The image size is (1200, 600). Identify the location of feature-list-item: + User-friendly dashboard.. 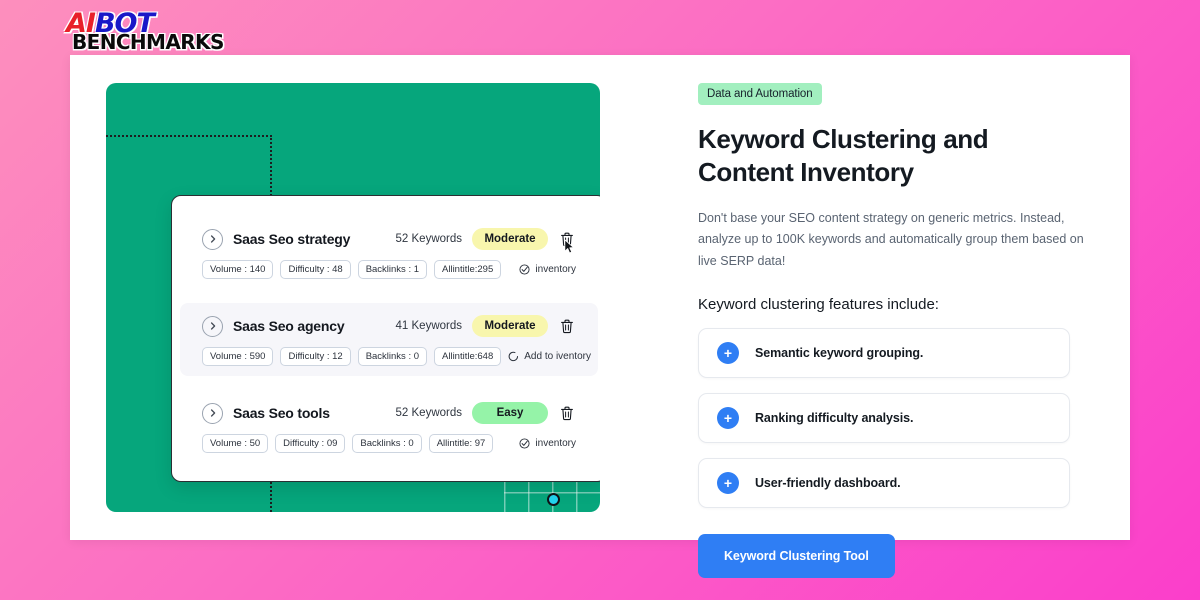
(884, 483).